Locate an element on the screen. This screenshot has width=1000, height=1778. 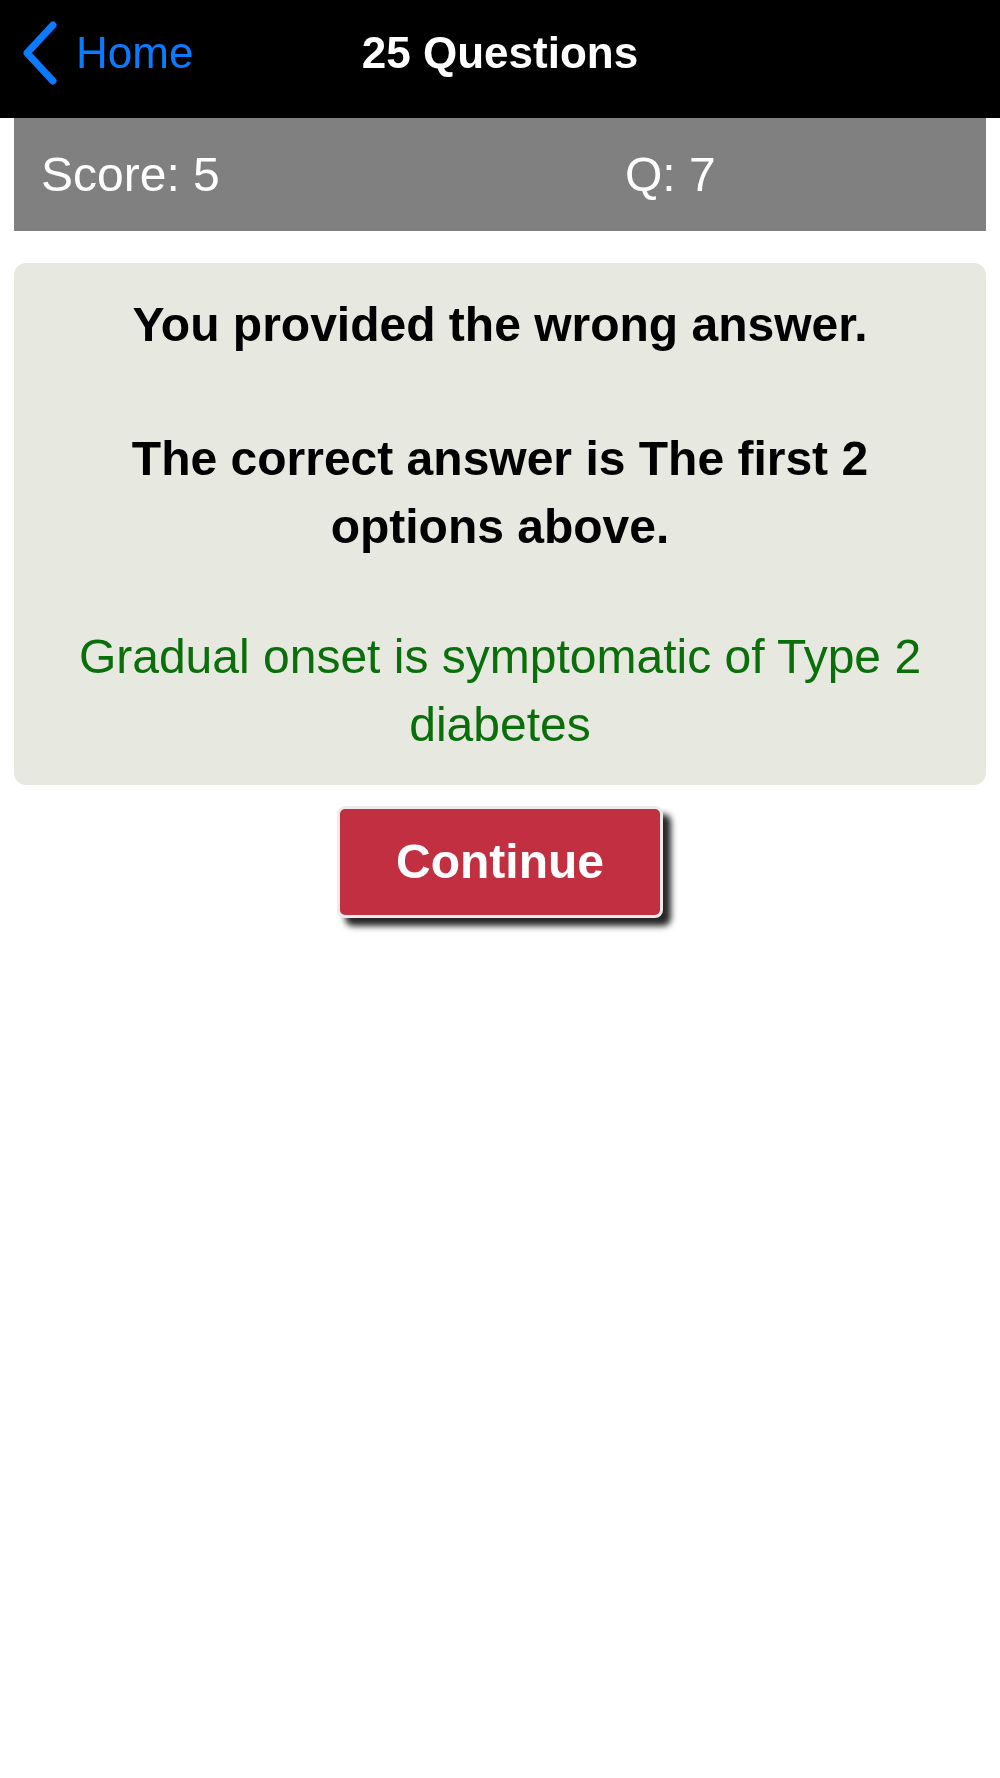
back-button: Home is located at coordinates (108, 53).